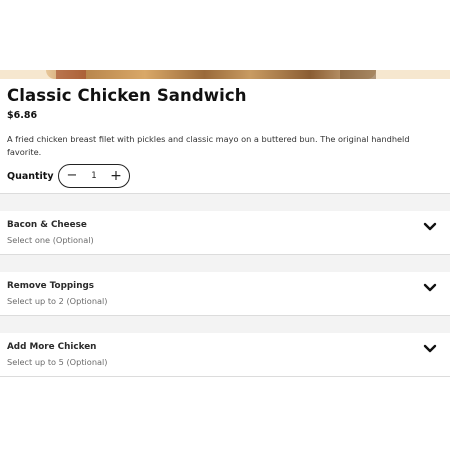  I want to click on item-title: Classic Chicken Sandwich, so click(127, 95).